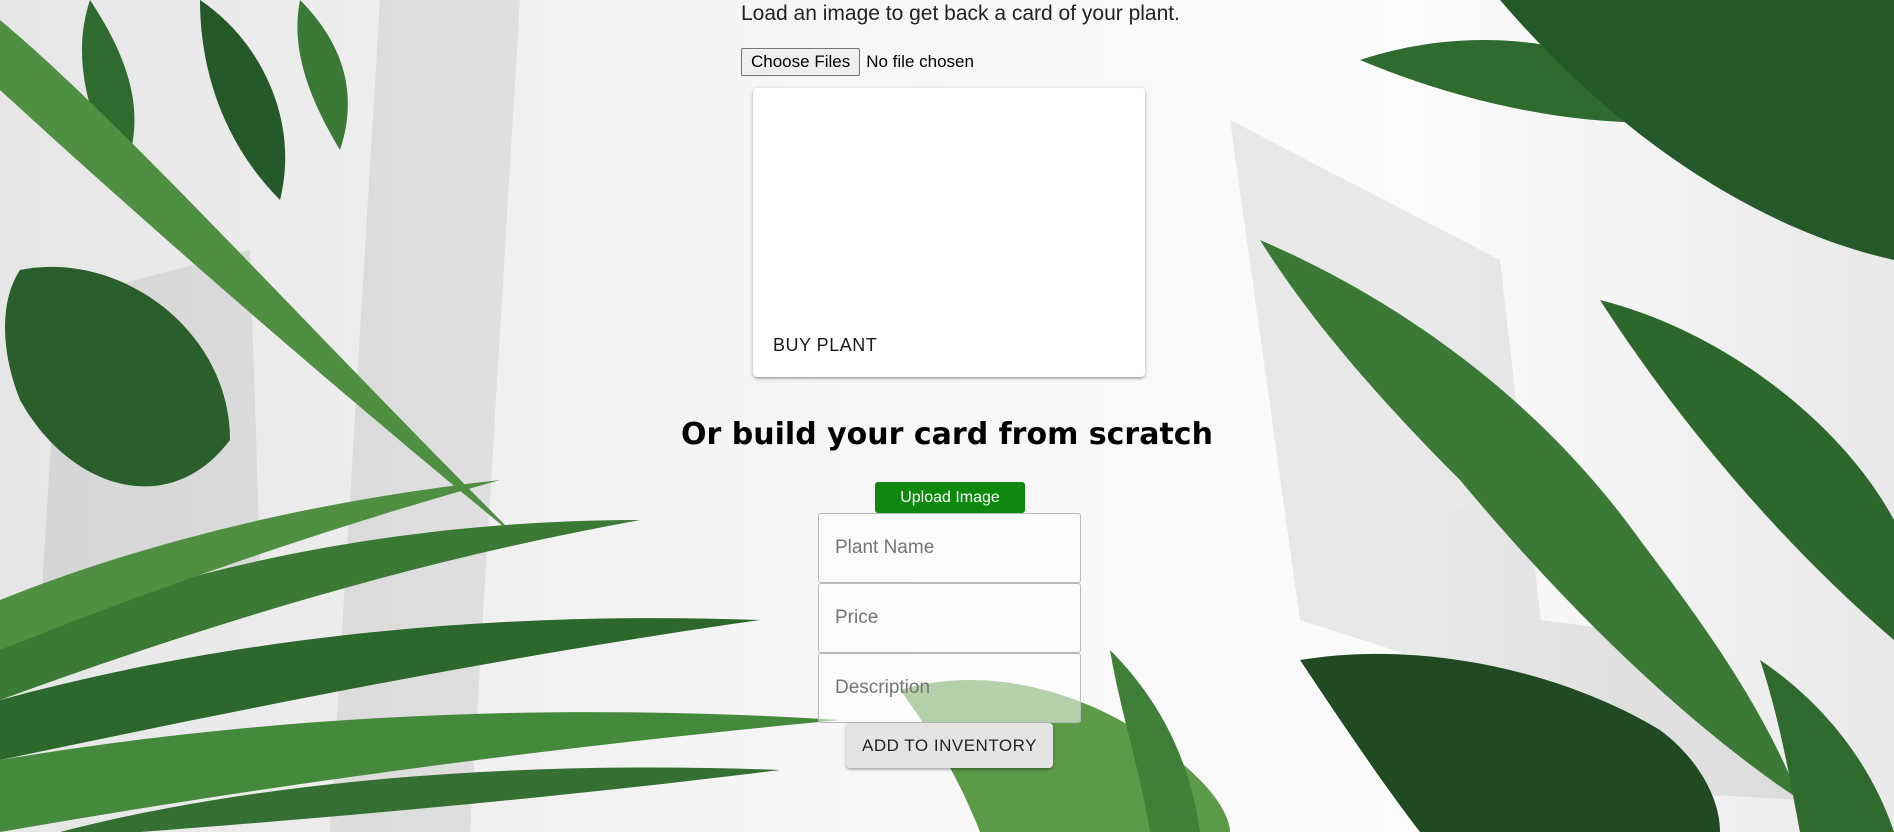 The width and height of the screenshot is (1894, 832). I want to click on choose-files-button: Choose Files, so click(801, 62).